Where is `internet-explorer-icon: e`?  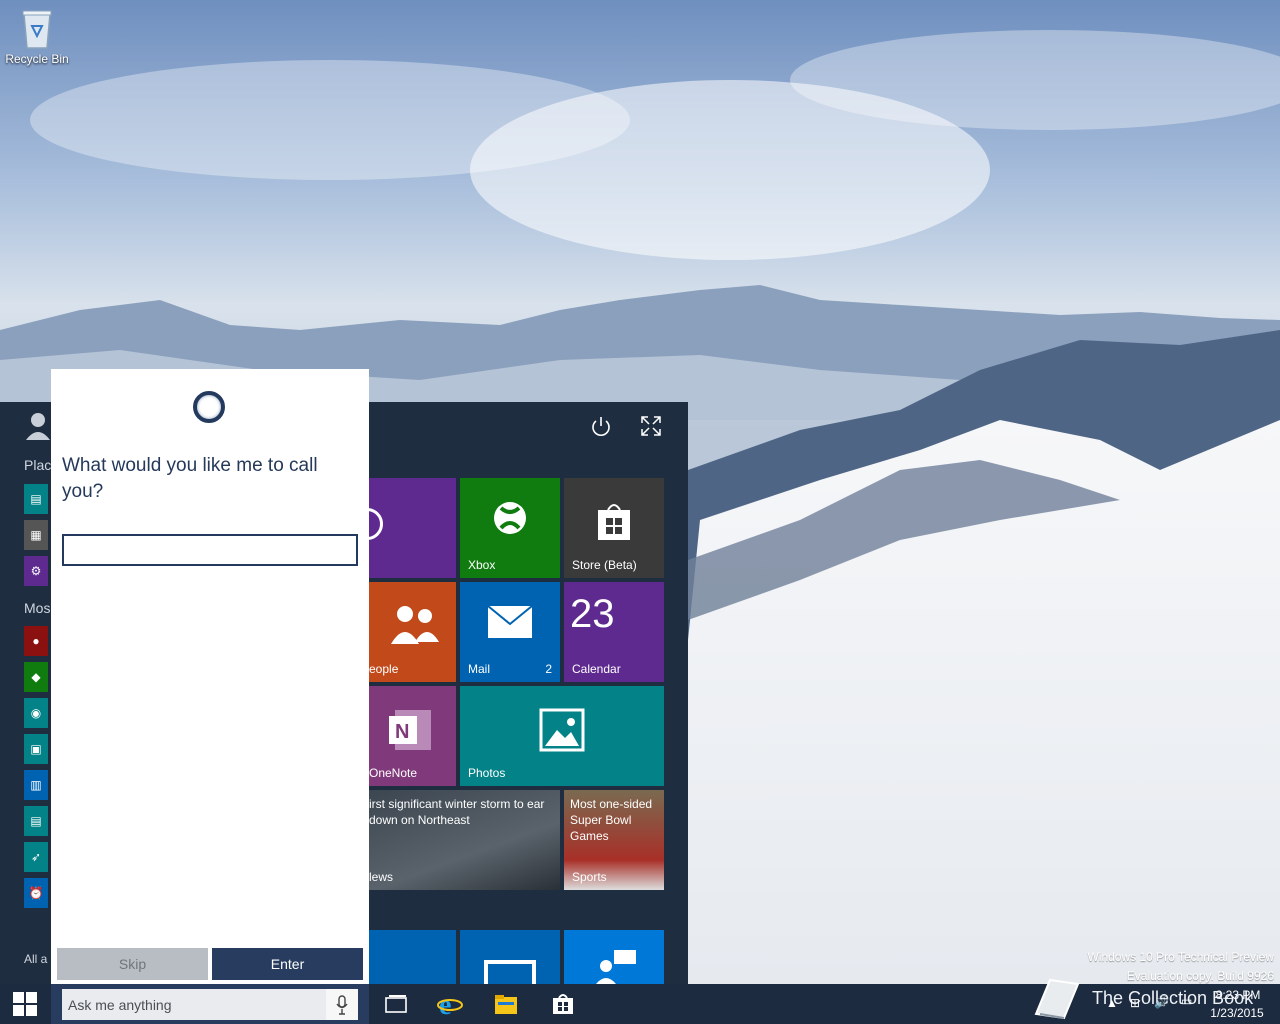
internet-explorer-icon: e is located at coordinates (450, 1004).